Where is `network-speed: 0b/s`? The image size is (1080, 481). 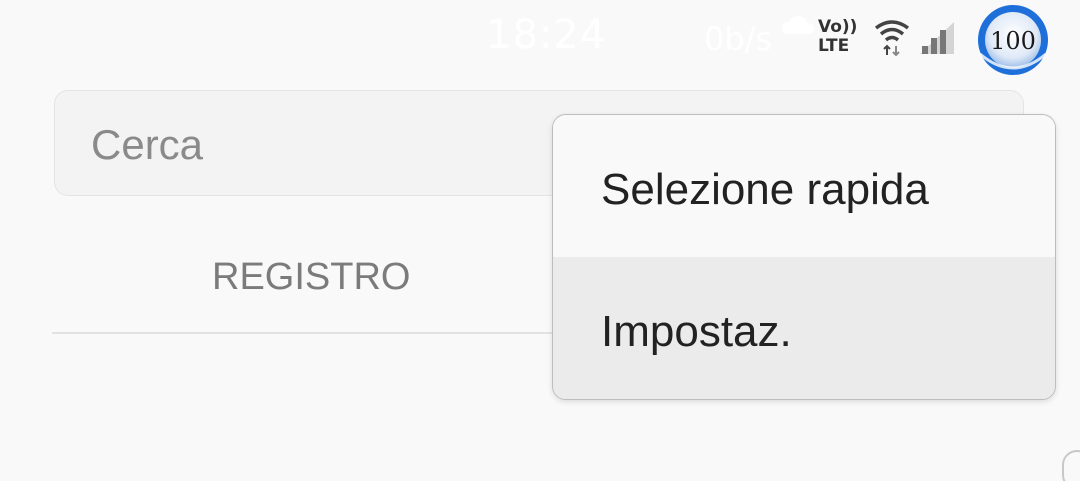 network-speed: 0b/s is located at coordinates (738, 39).